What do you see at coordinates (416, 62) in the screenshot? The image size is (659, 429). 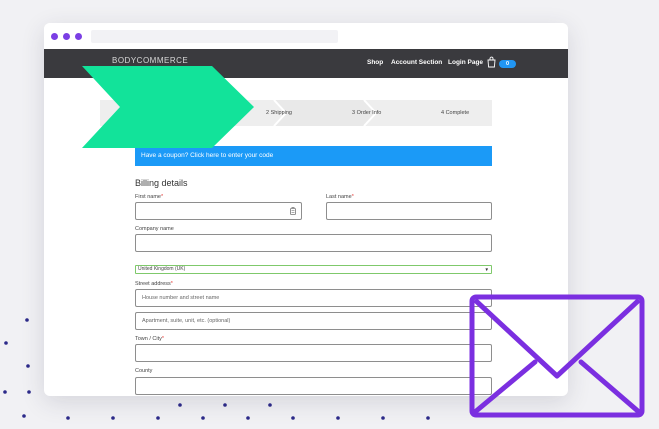 I see `nav-account-section: Account Section` at bounding box center [416, 62].